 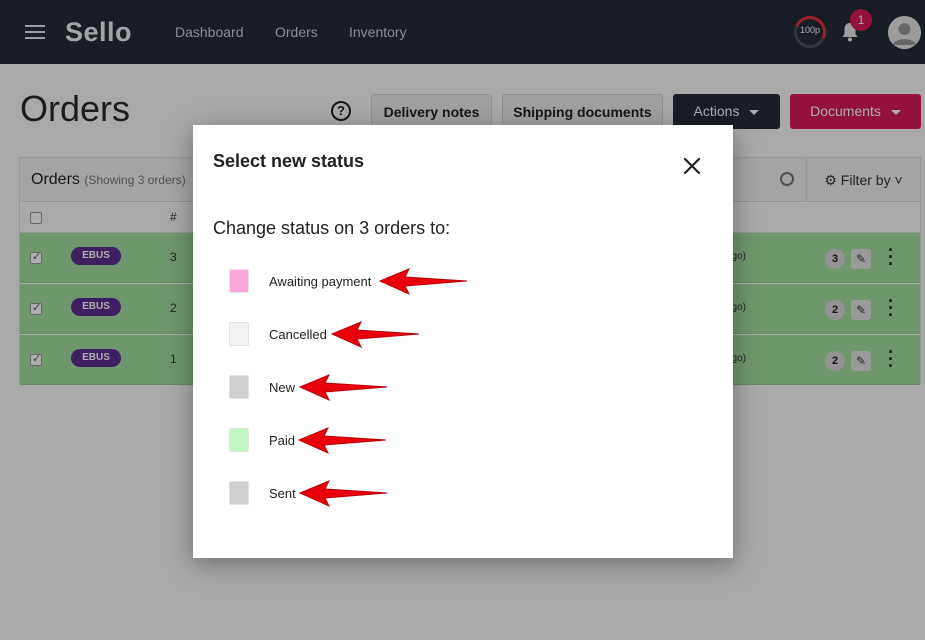 What do you see at coordinates (298, 334) in the screenshot?
I see `status-option-label: Cancelled` at bounding box center [298, 334].